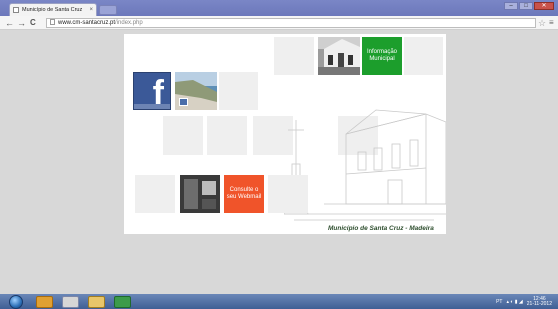 This screenshot has height=309, width=558. I want to click on browser-tab: Município de Santa Cruz ×, so click(53, 9).